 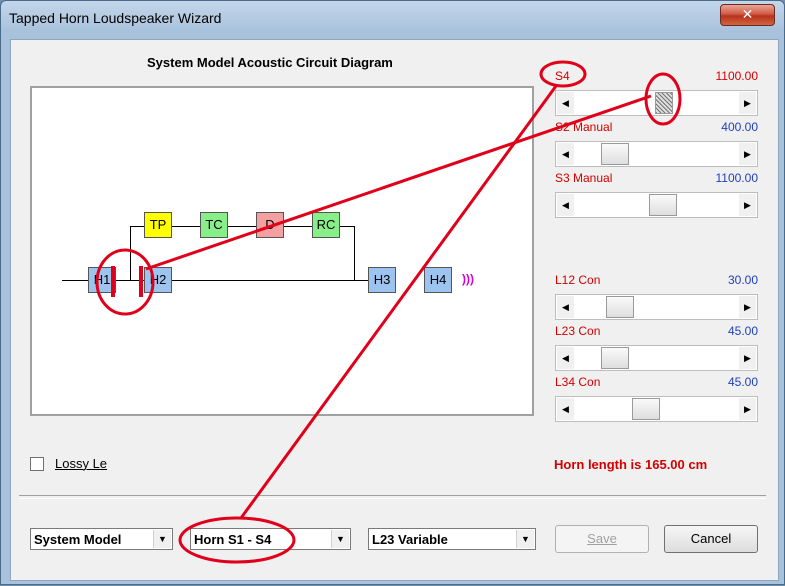 What do you see at coordinates (602, 539) in the screenshot?
I see `save-button: Save` at bounding box center [602, 539].